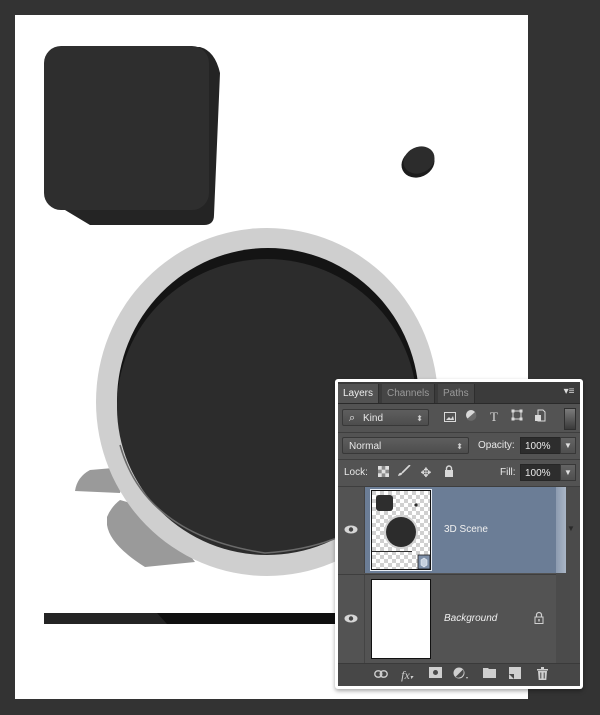  Describe the element at coordinates (409, 393) in the screenshot. I see `tab-channels: Channels` at that location.